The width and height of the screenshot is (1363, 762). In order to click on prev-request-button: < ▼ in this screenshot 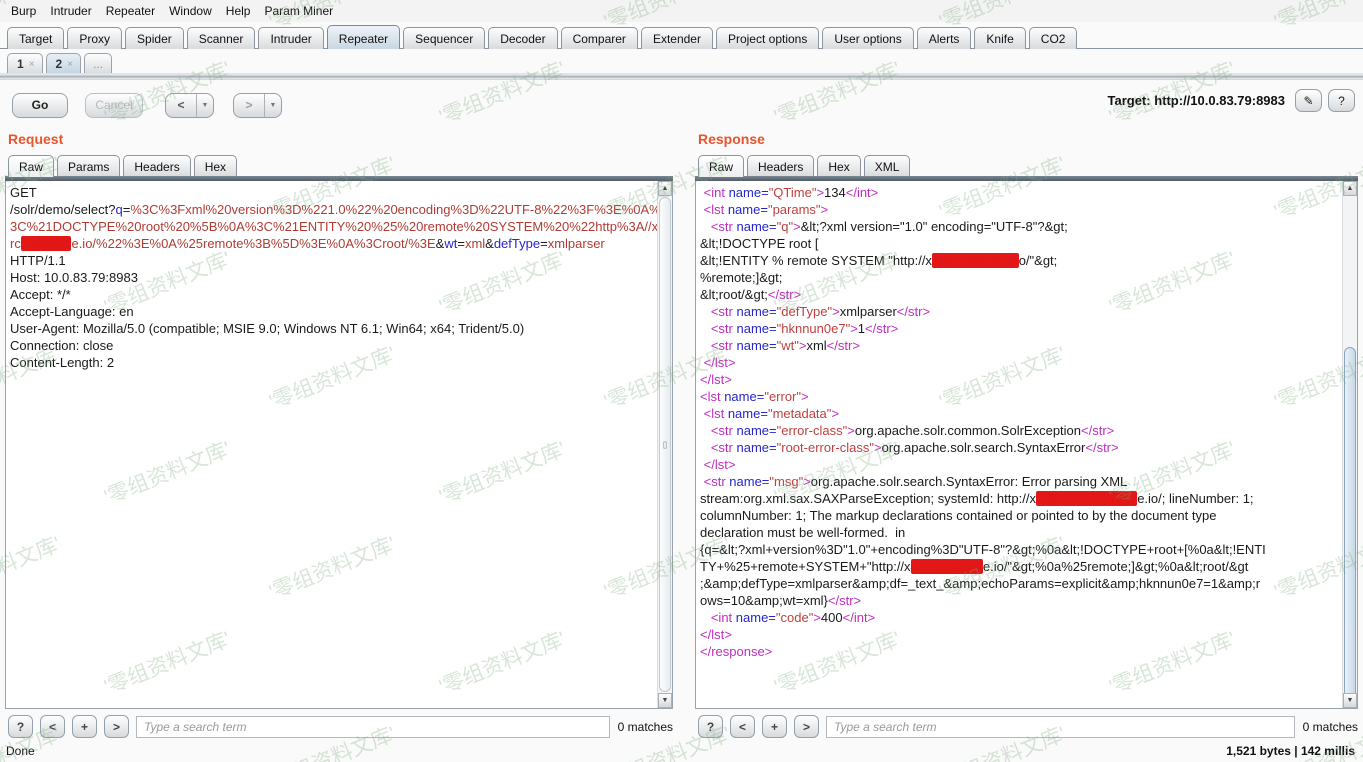, I will do `click(189, 105)`.